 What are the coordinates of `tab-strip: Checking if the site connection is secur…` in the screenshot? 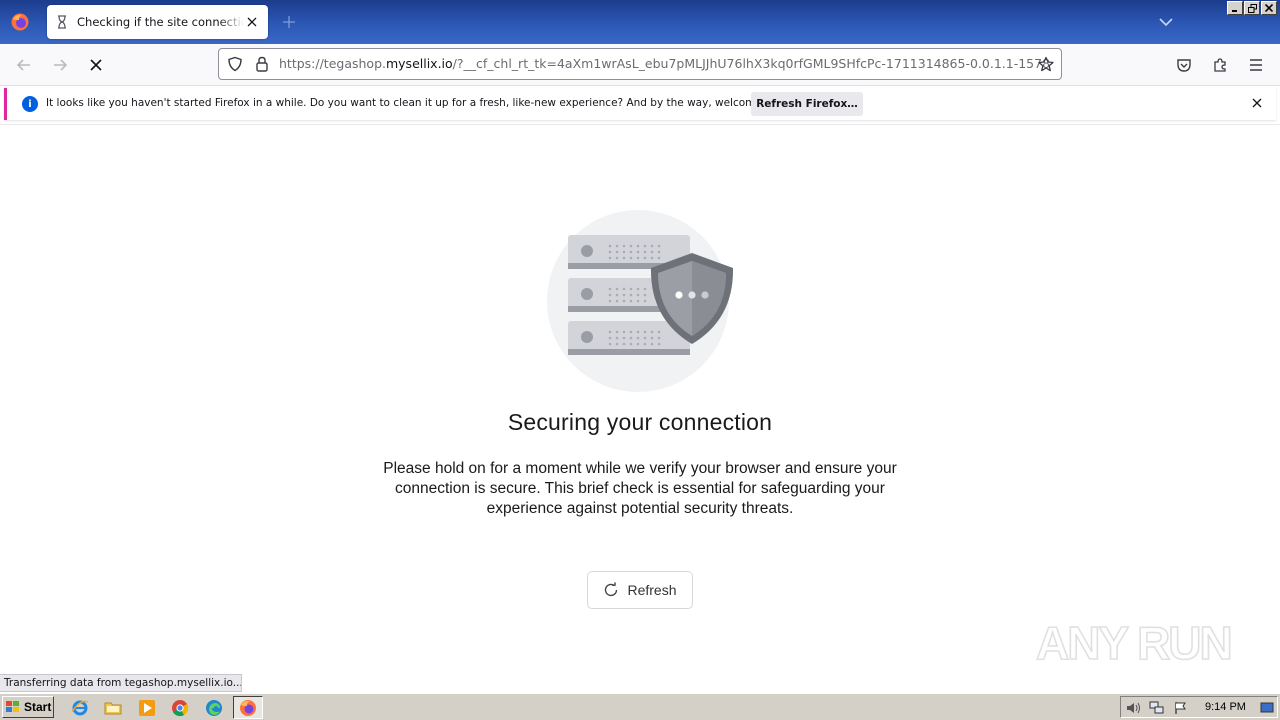 It's located at (640, 22).